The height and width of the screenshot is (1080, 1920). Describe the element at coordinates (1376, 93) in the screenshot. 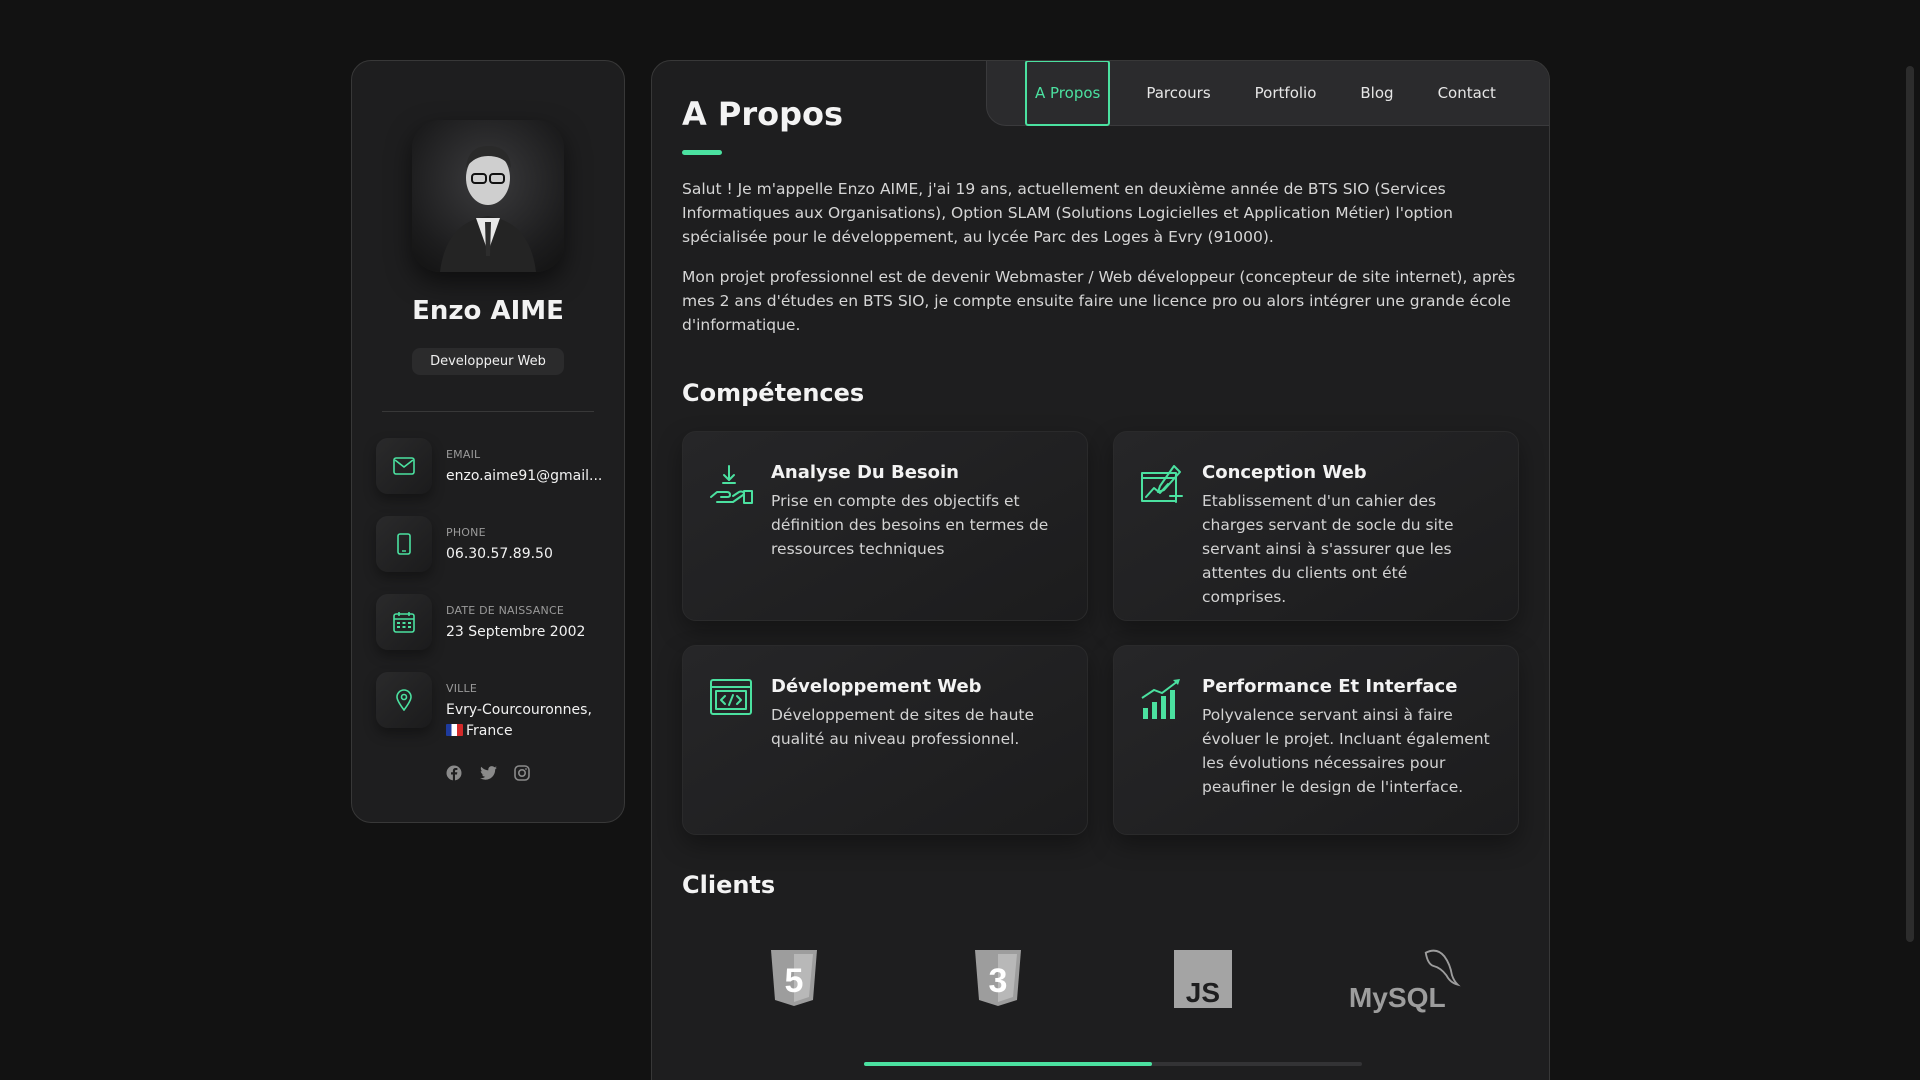

I see `nav-blog: Blog` at that location.